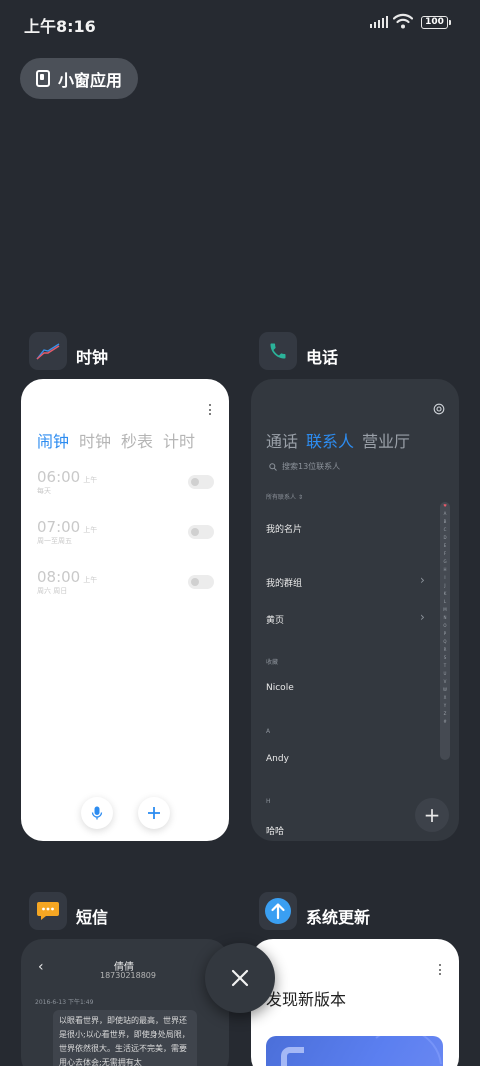  What do you see at coordinates (330, 440) in the screenshot?
I see `tab-contacts: 联系人` at bounding box center [330, 440].